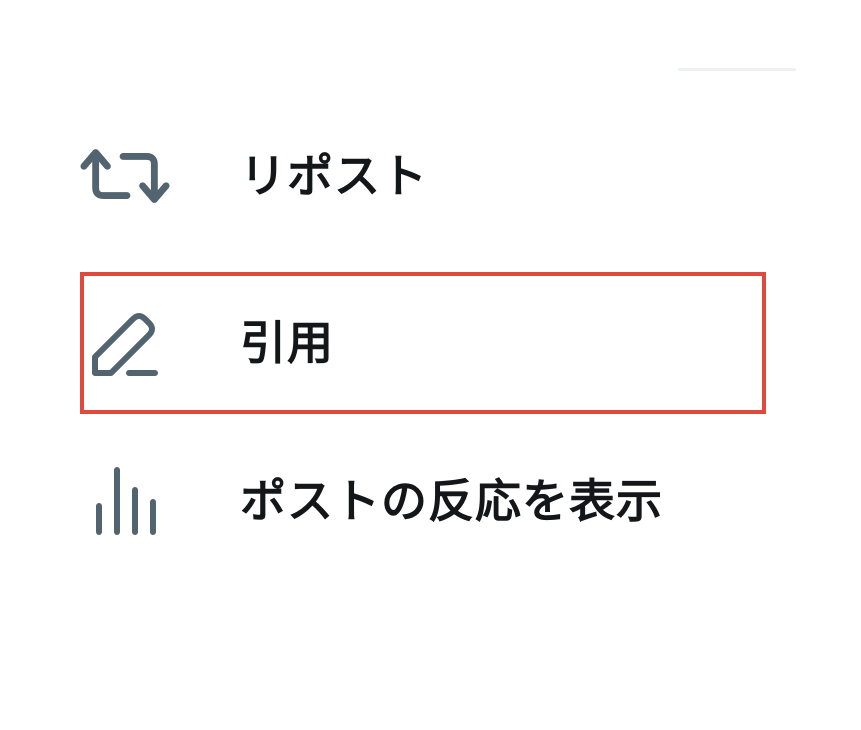  Describe the element at coordinates (125, 501) in the screenshot. I see `bar-chart-icon` at that location.